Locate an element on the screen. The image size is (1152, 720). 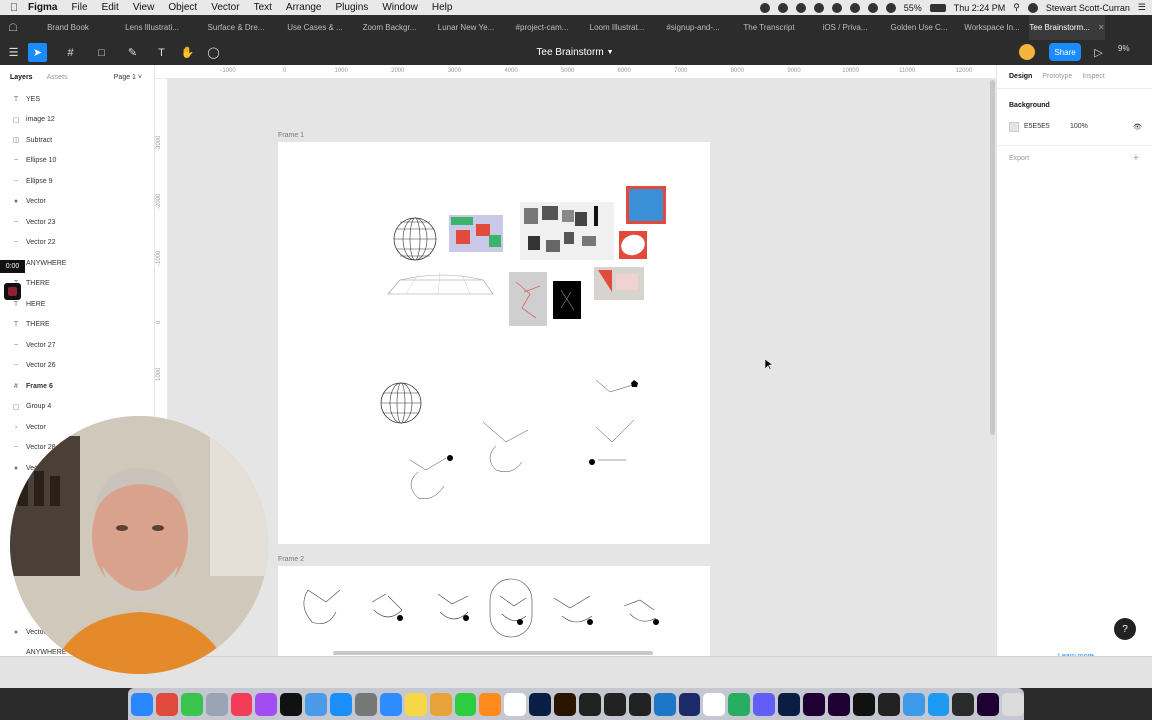
appstore-icon is located at coordinates (341, 704).